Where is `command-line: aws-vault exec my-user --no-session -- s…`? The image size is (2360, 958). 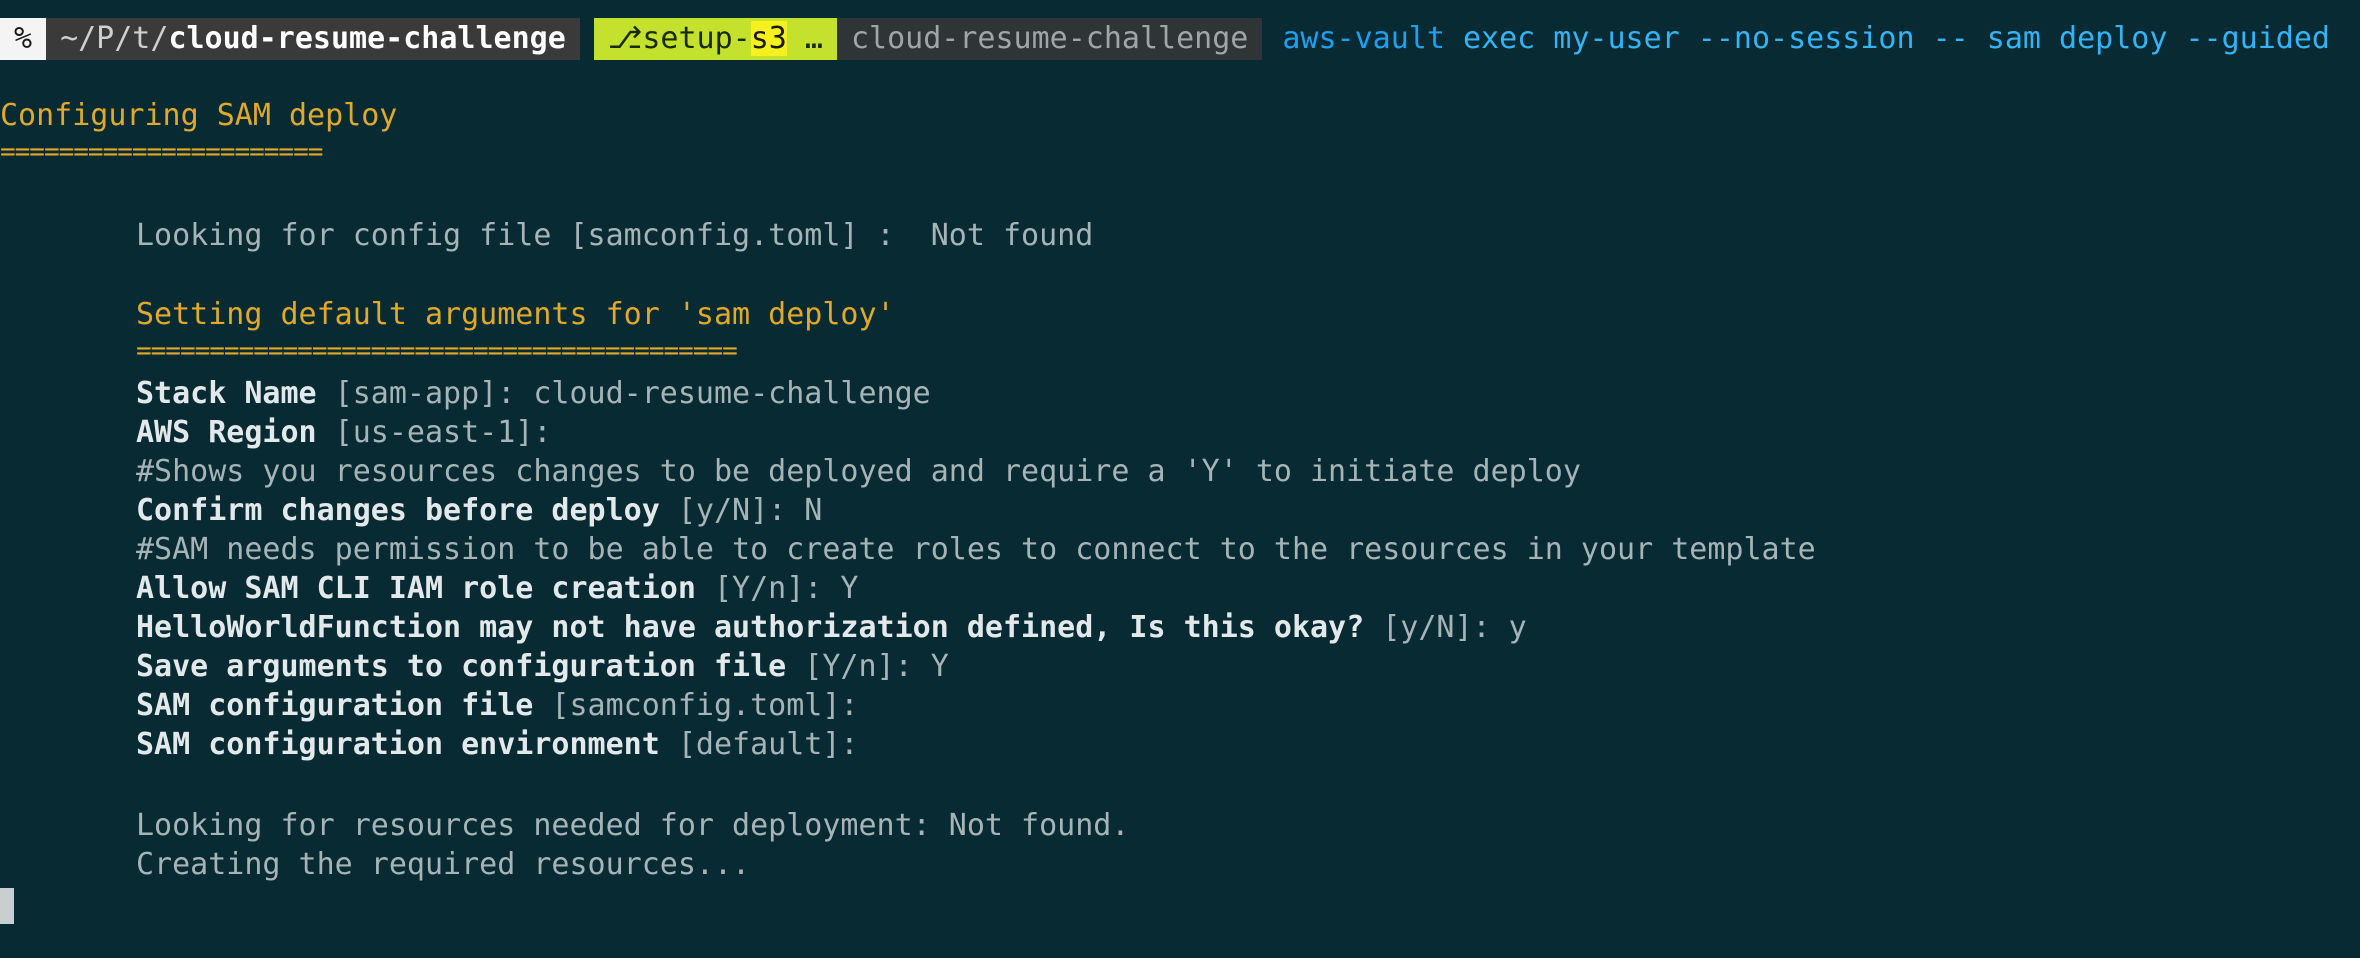 command-line: aws-vault exec my-user --no-session -- s… is located at coordinates (1806, 39).